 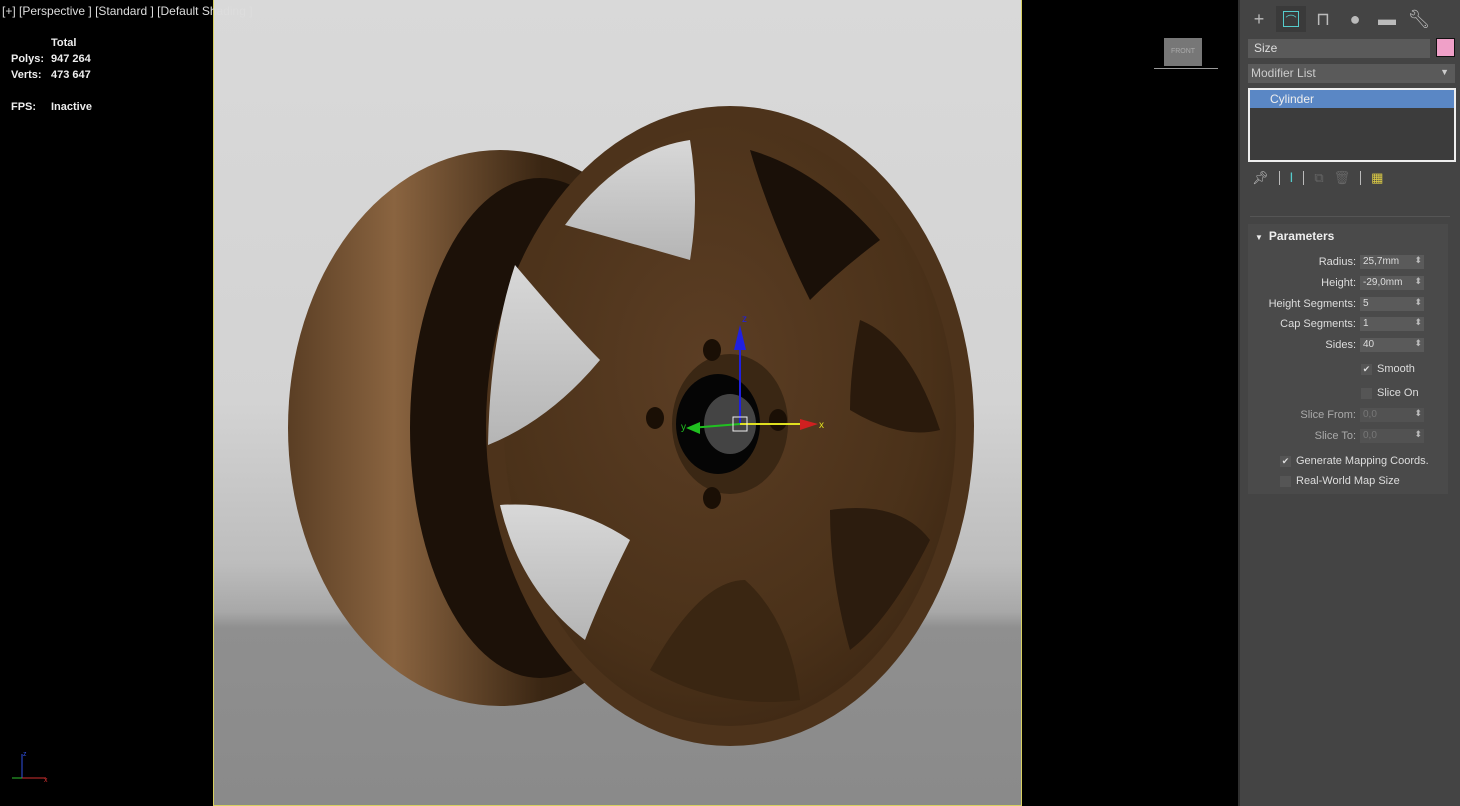 What do you see at coordinates (1398, 393) in the screenshot?
I see `slice-on-label: Slice On` at bounding box center [1398, 393].